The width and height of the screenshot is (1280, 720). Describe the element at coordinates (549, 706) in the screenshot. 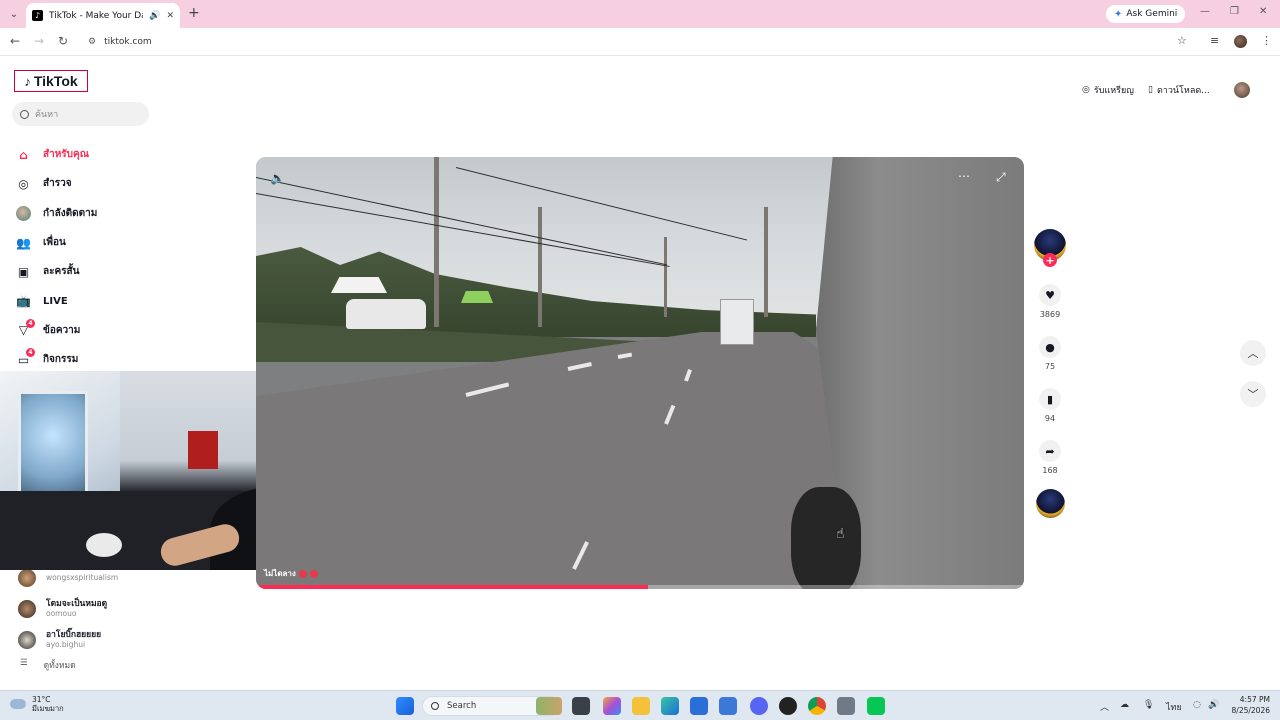

I see `search-highlight-icon` at that location.